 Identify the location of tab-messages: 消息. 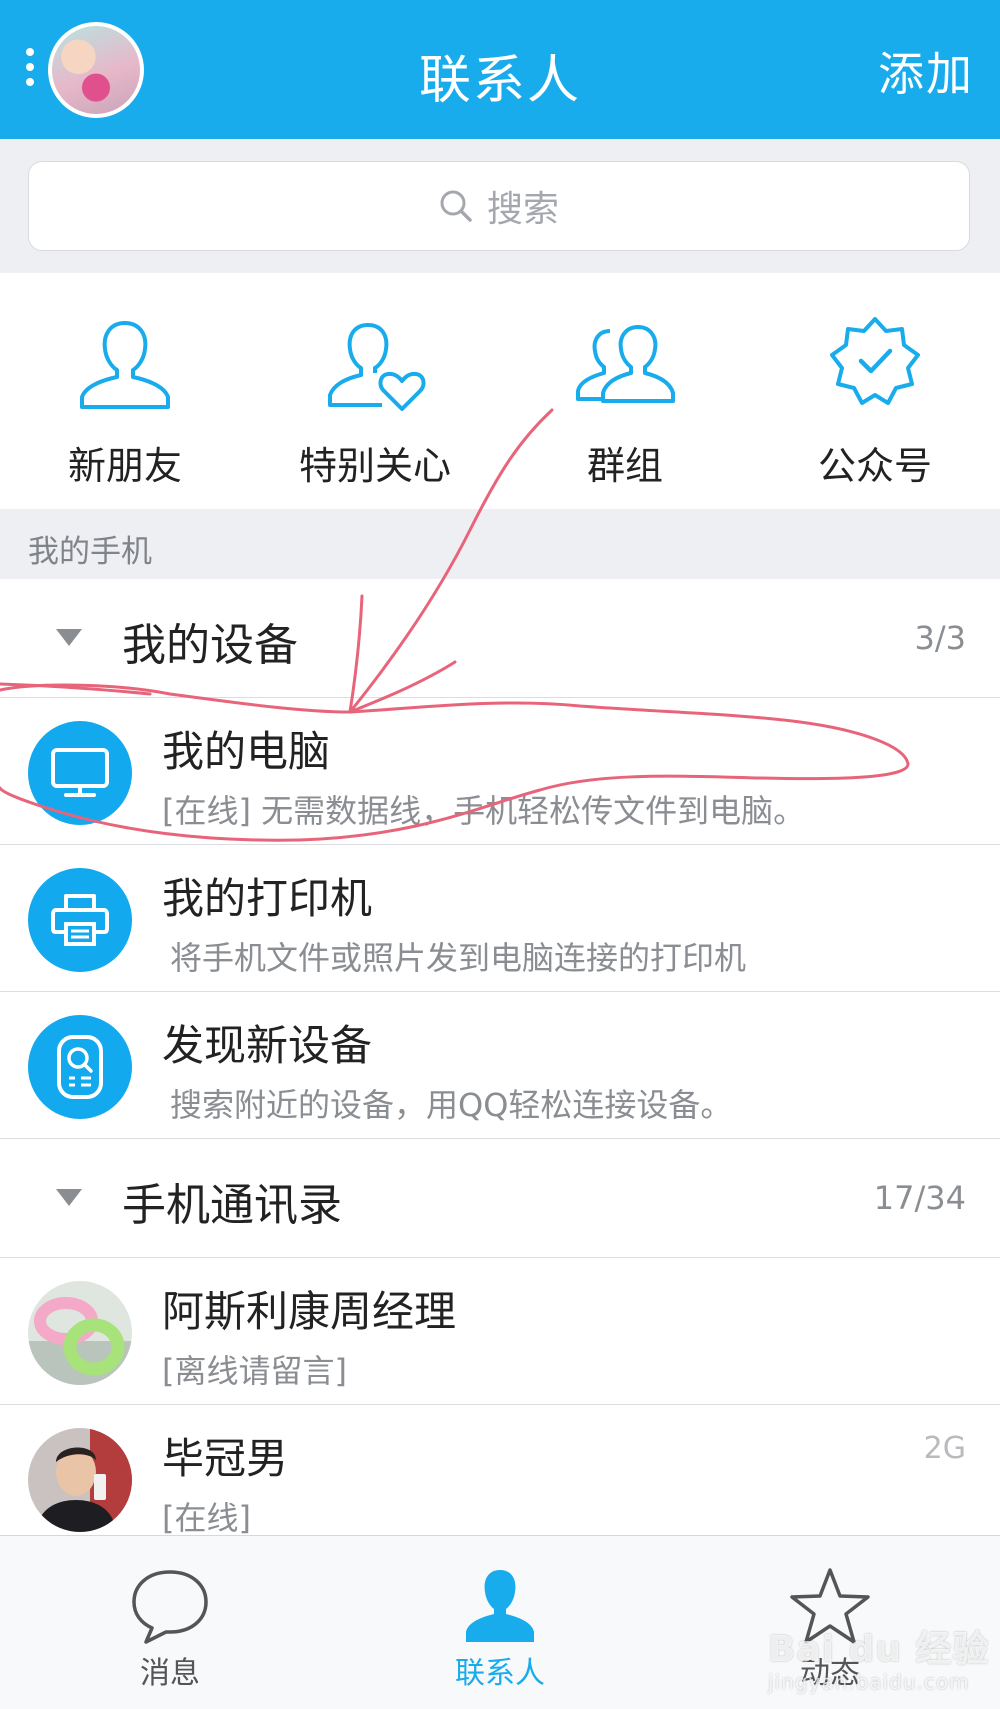
(170, 1622).